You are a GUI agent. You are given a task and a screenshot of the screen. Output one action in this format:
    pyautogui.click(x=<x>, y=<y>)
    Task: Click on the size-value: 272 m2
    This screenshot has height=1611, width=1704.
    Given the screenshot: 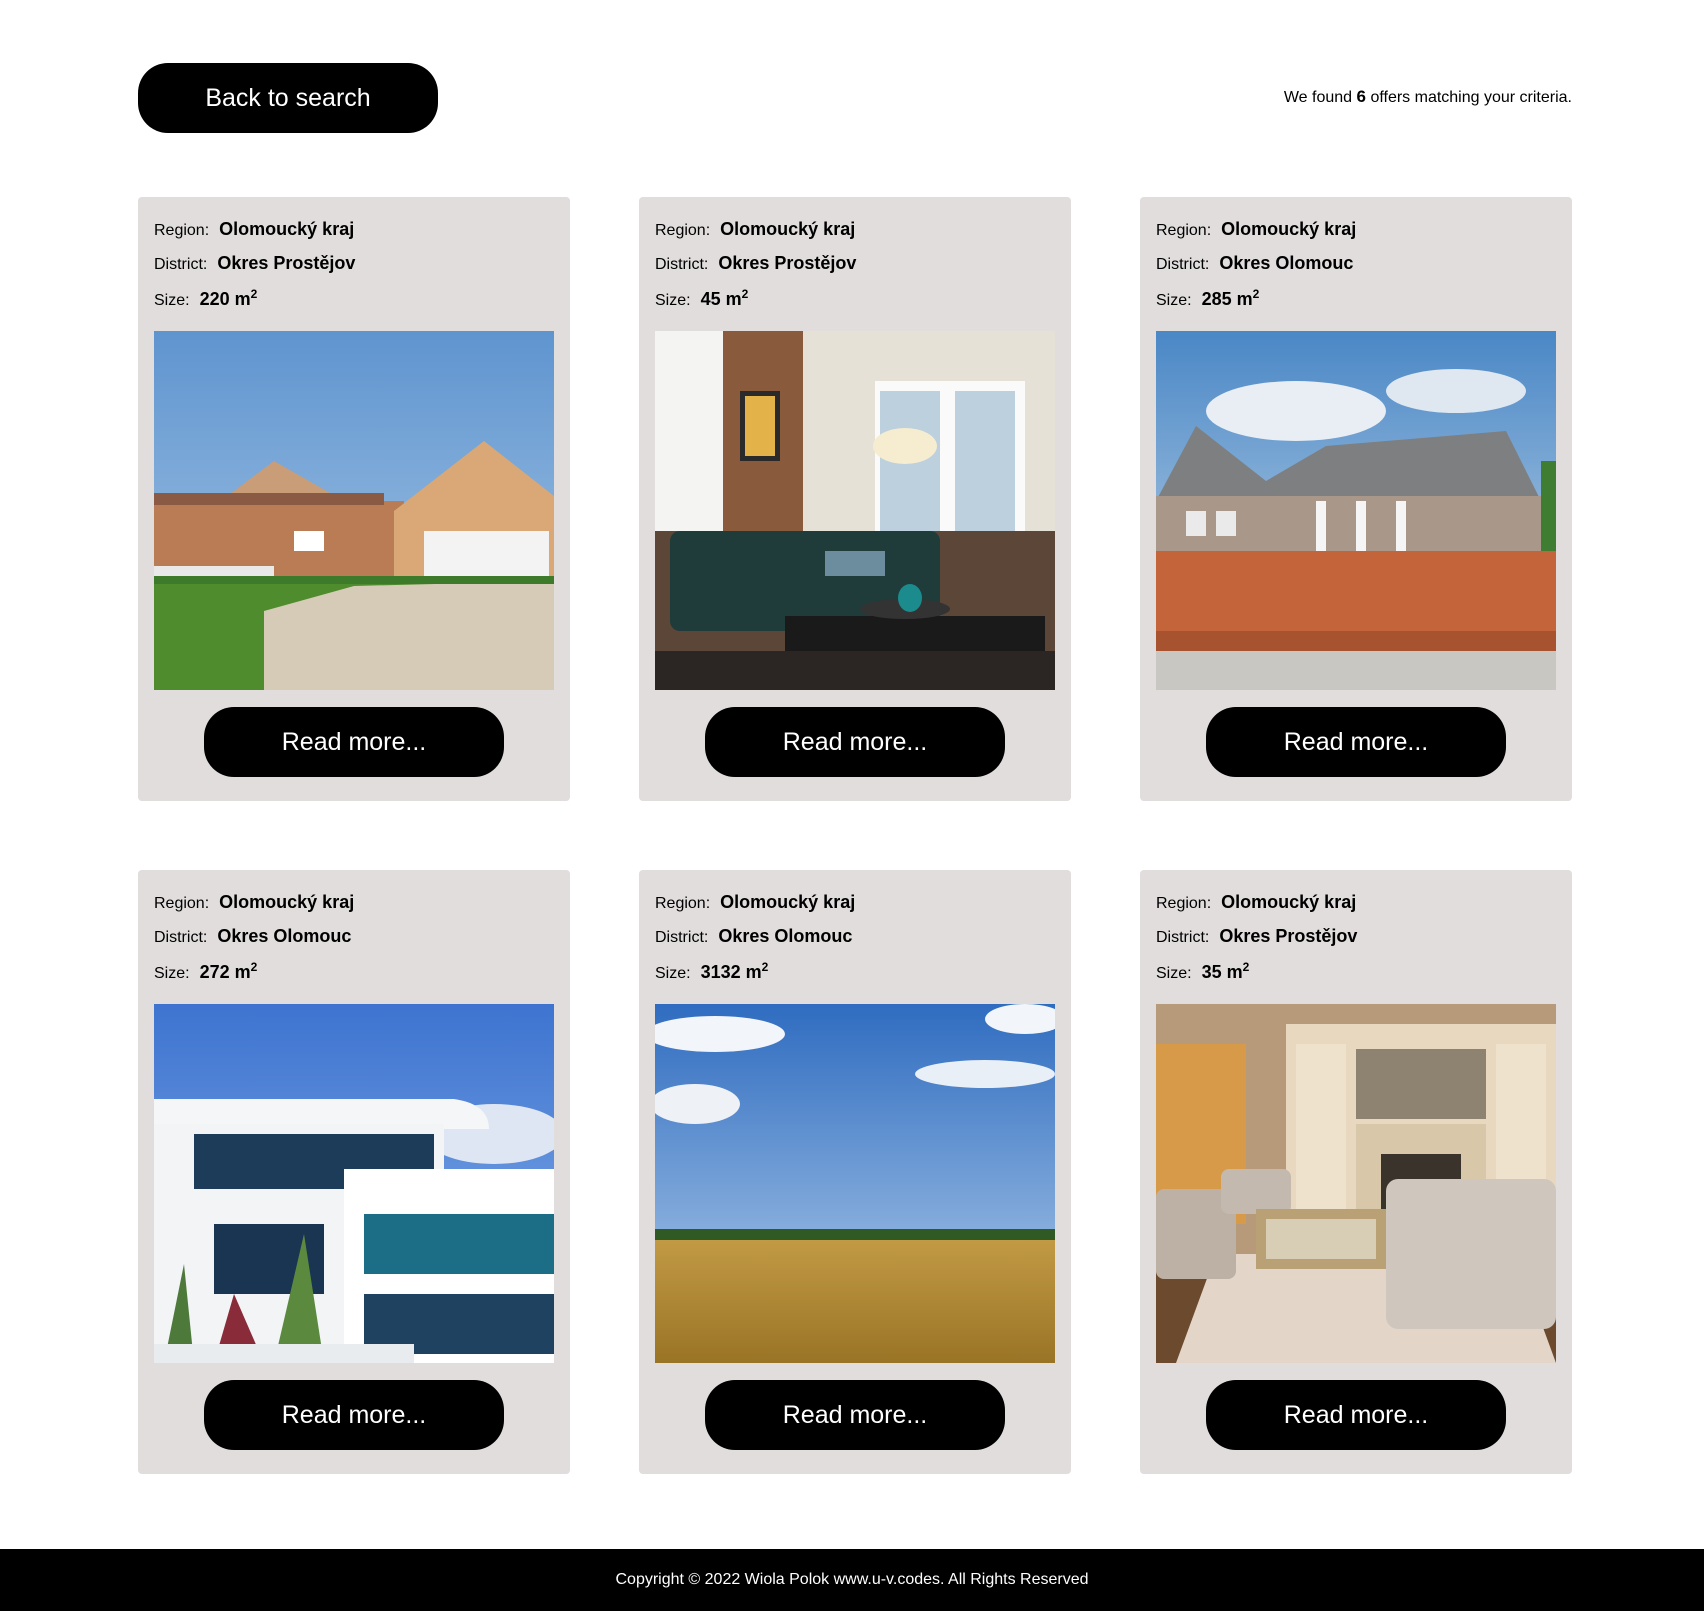 What is the action you would take?
    pyautogui.click(x=228, y=971)
    